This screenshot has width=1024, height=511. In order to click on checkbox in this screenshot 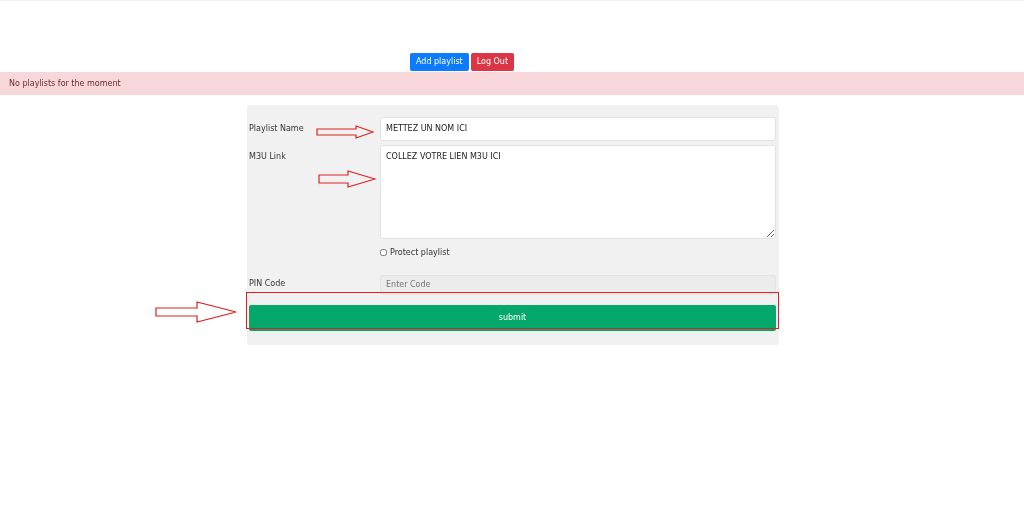, I will do `click(383, 253)`.